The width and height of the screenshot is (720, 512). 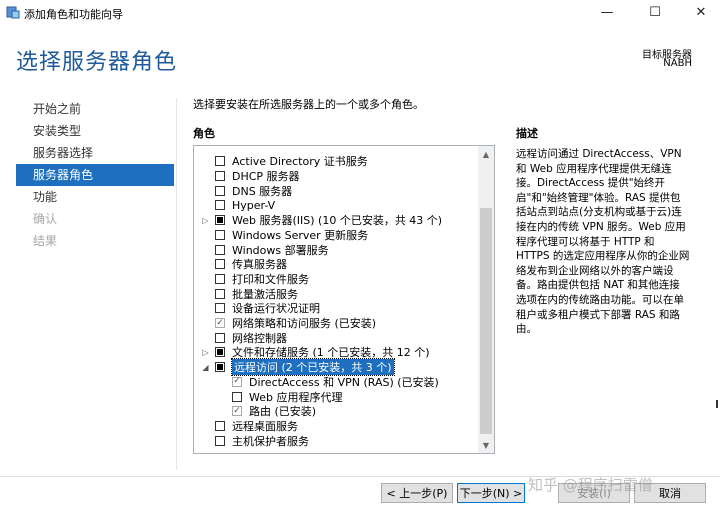 I want to click on window-title: 添加角色和功能向导, so click(x=73, y=14).